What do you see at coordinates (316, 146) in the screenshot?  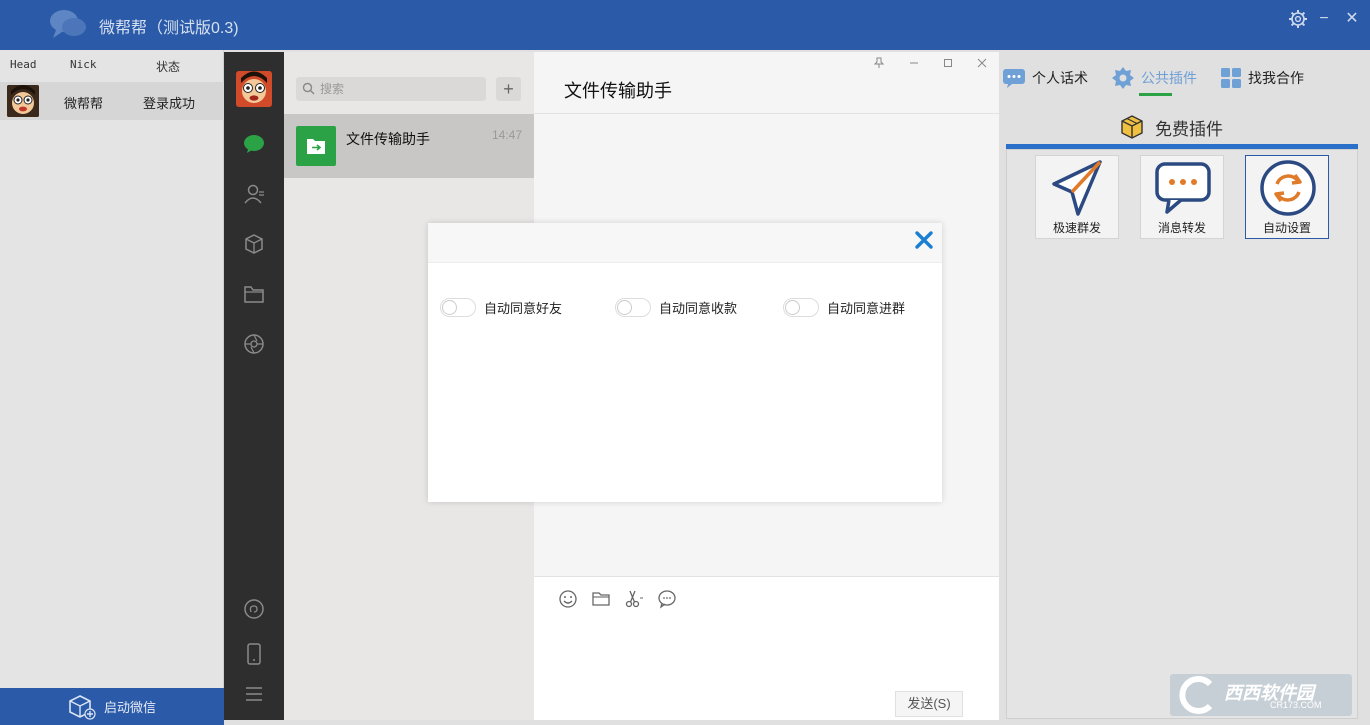 I see `file-transfer-icon` at bounding box center [316, 146].